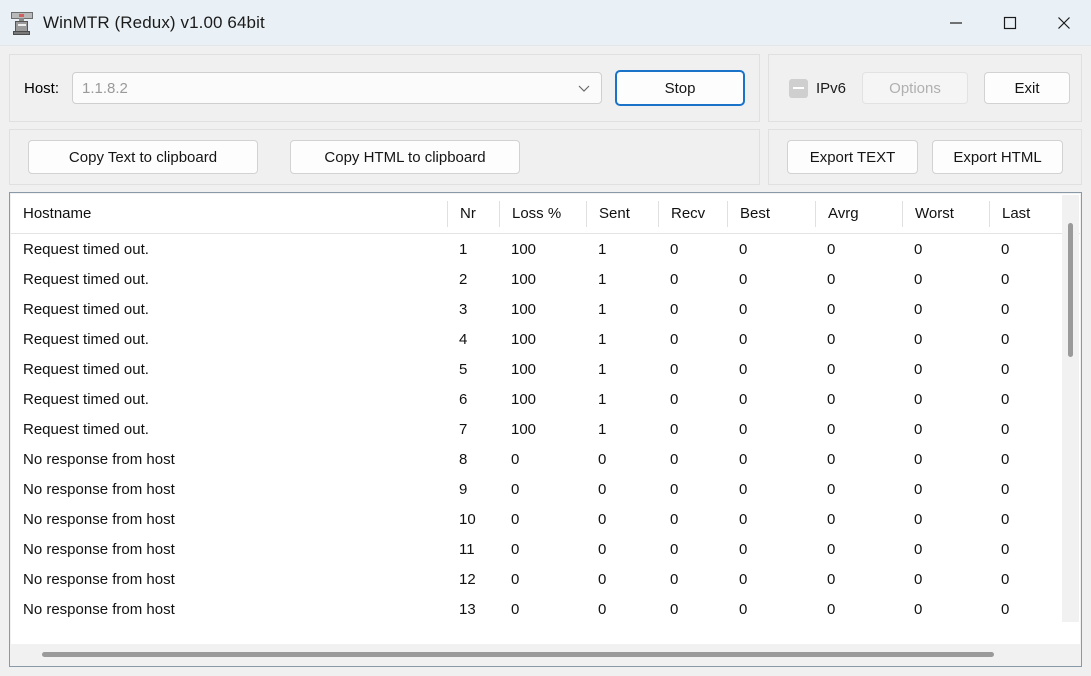 This screenshot has height=676, width=1091. What do you see at coordinates (22, 23) in the screenshot?
I see `winmtr-app-icon` at bounding box center [22, 23].